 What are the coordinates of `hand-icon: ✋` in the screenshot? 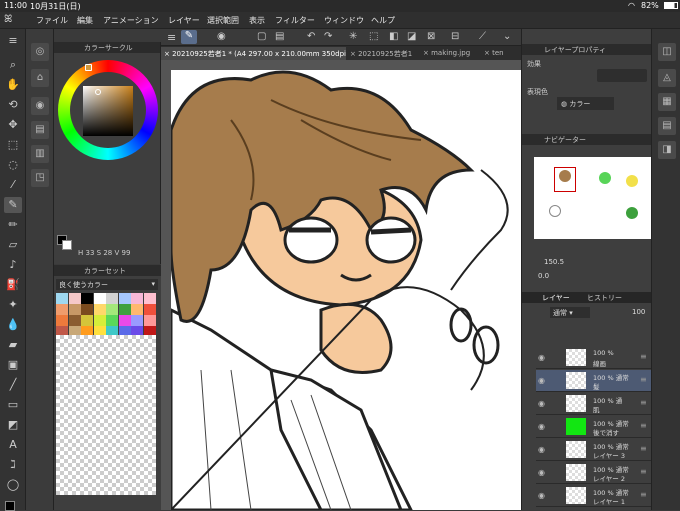 It's located at (13, 85).